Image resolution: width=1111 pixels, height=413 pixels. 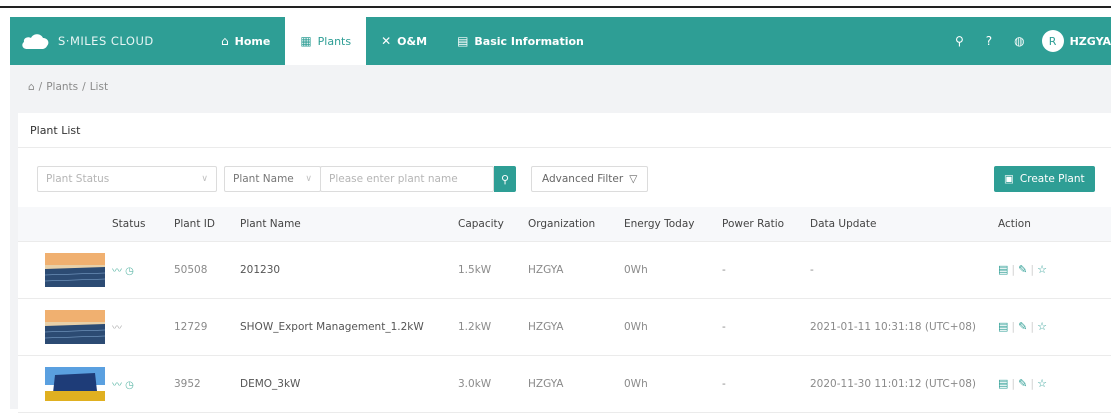 I want to click on nav-home-label: Home, so click(x=252, y=41).